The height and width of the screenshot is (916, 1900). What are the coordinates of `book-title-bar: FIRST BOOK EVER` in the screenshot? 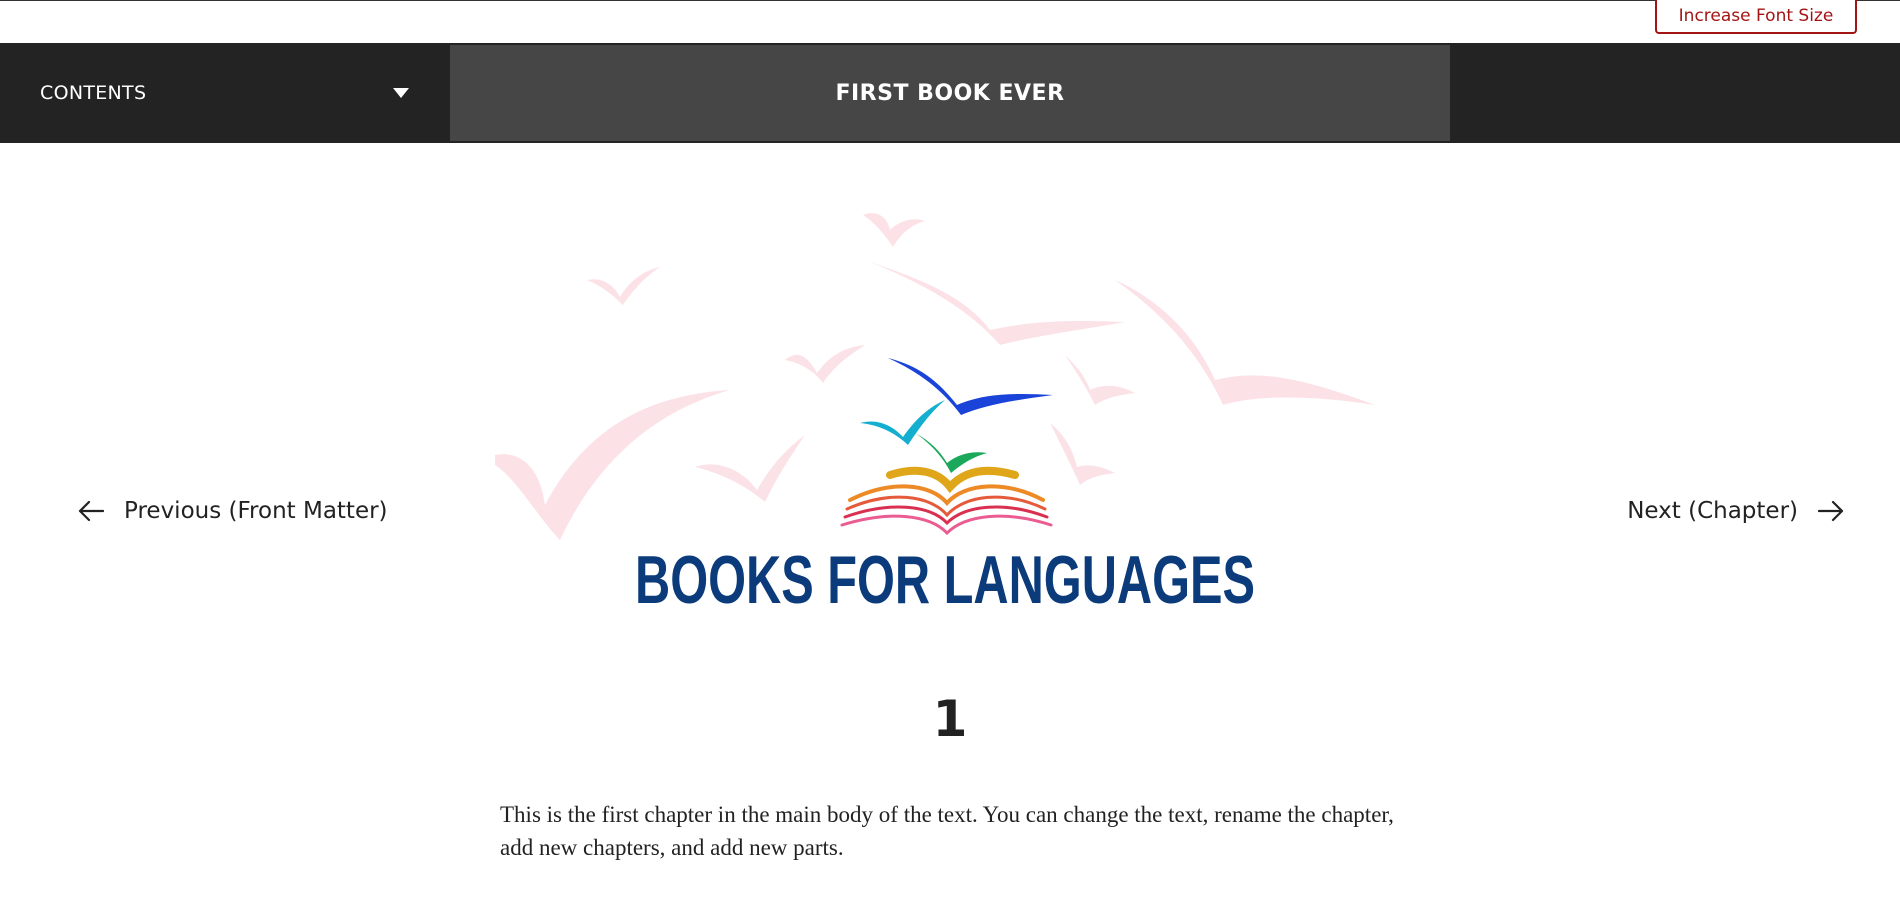 It's located at (950, 93).